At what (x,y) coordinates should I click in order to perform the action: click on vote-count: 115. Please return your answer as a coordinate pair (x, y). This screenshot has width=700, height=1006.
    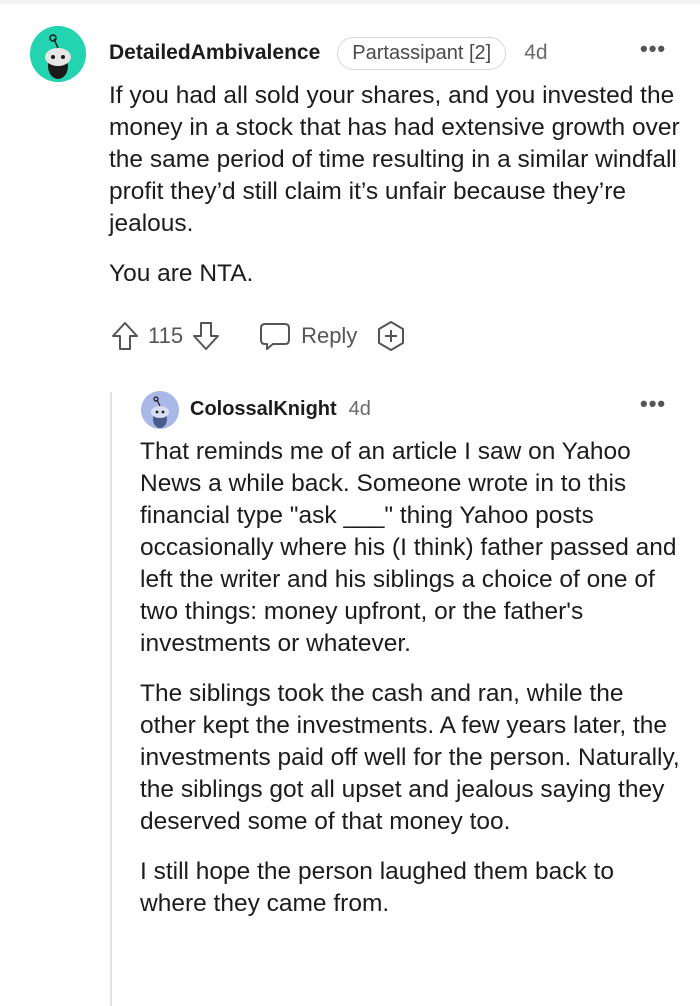
    Looking at the image, I should click on (166, 335).